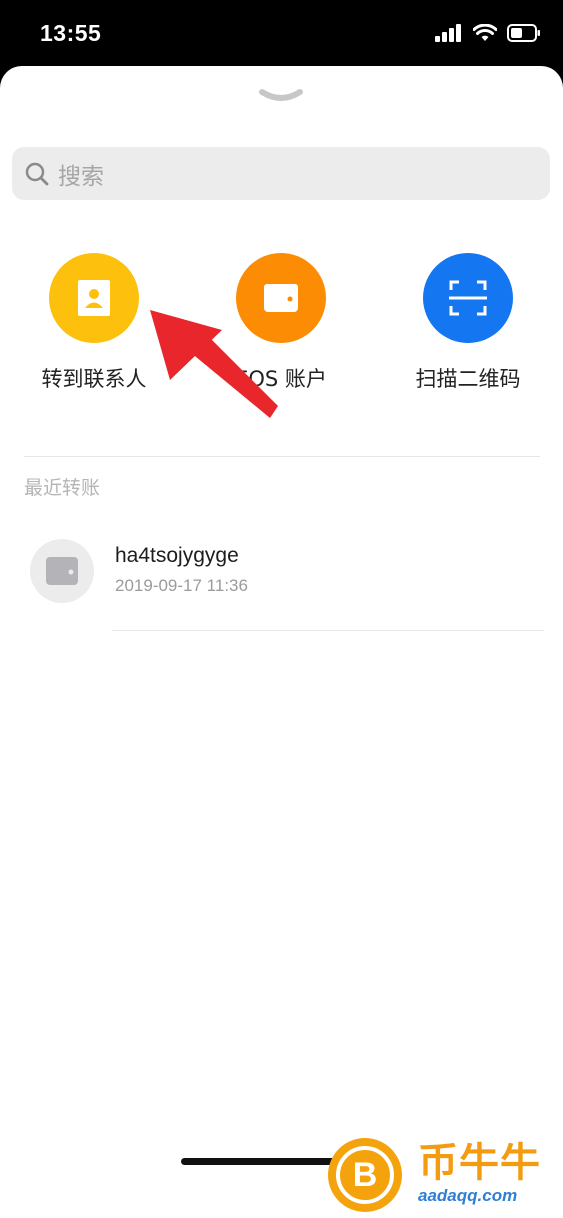 This screenshot has height=1218, width=563. I want to click on section-divider, so click(282, 456).